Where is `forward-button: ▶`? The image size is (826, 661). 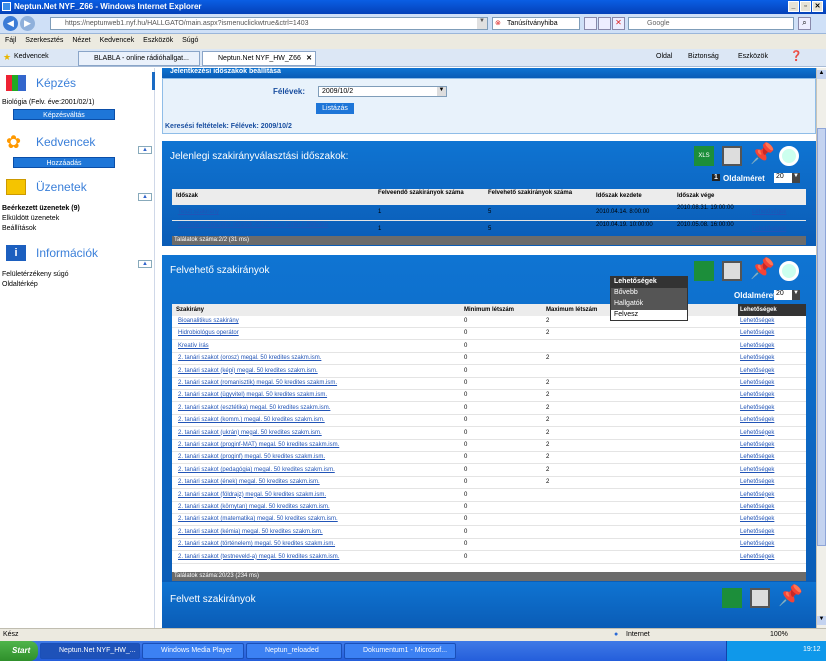 forward-button: ▶ is located at coordinates (27, 23).